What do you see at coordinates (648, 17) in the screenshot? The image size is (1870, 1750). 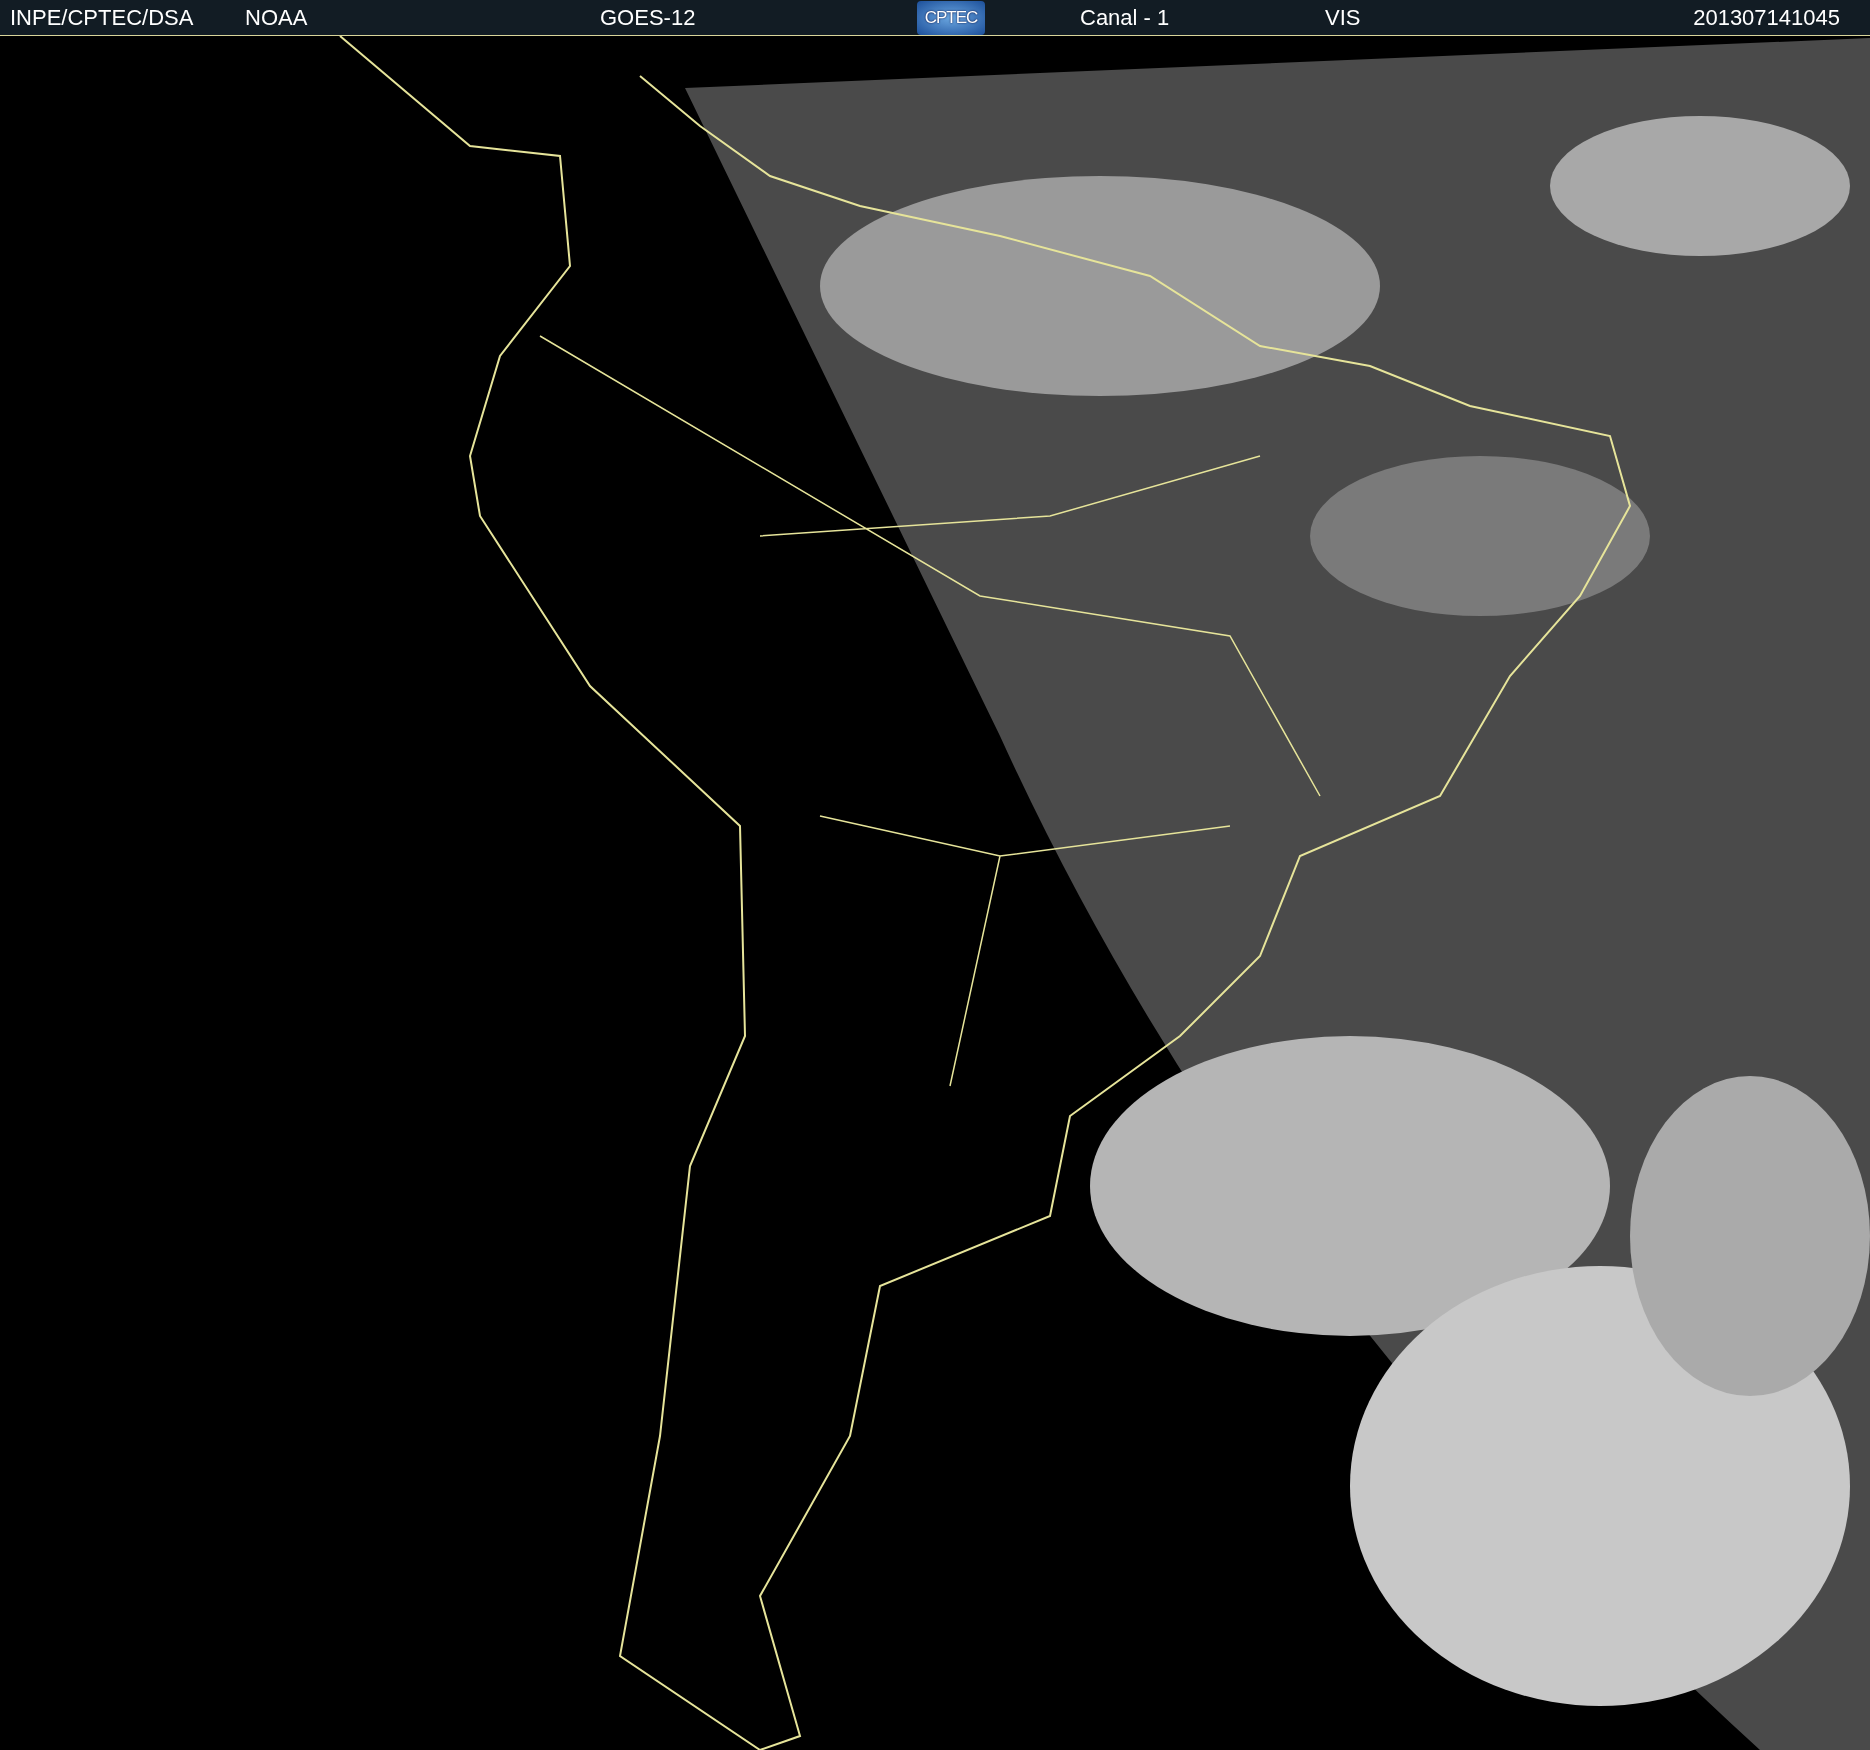 I see `satellite-label: GOES-12` at bounding box center [648, 17].